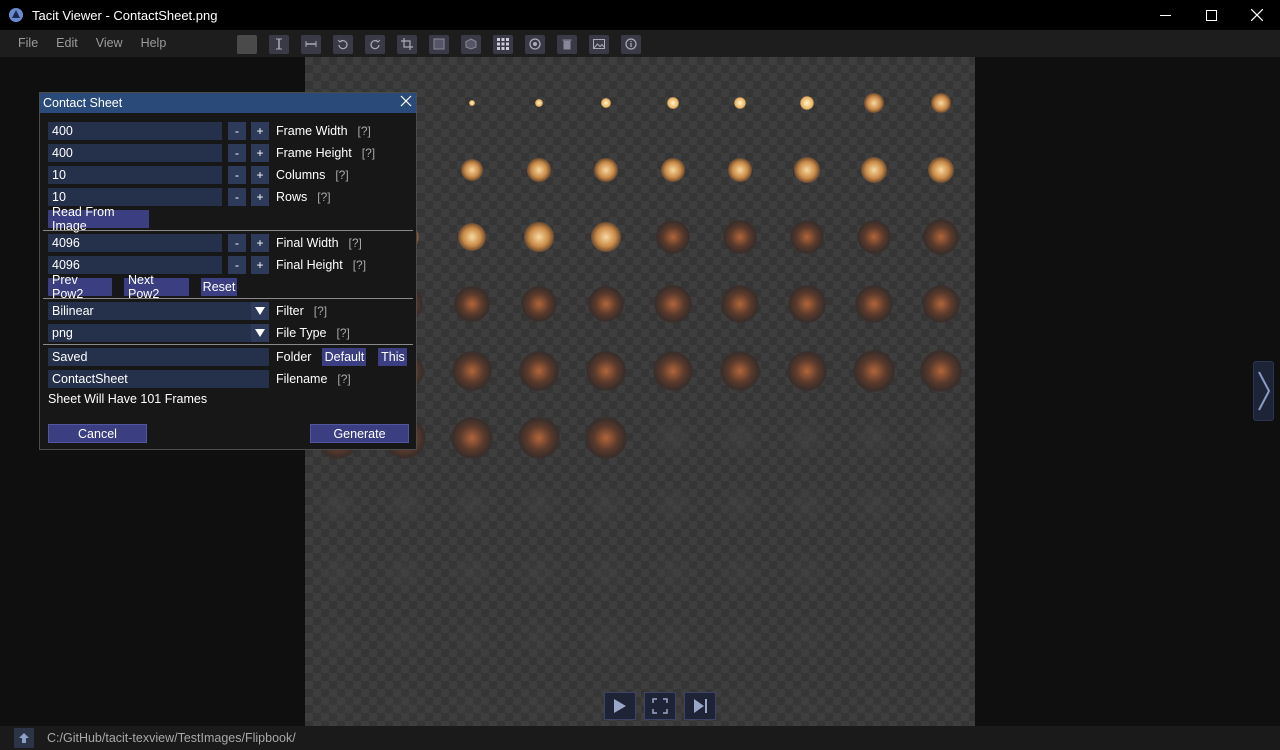 The image size is (1280, 750). What do you see at coordinates (311, 44) in the screenshot?
I see `flip-horizontal-icon` at bounding box center [311, 44].